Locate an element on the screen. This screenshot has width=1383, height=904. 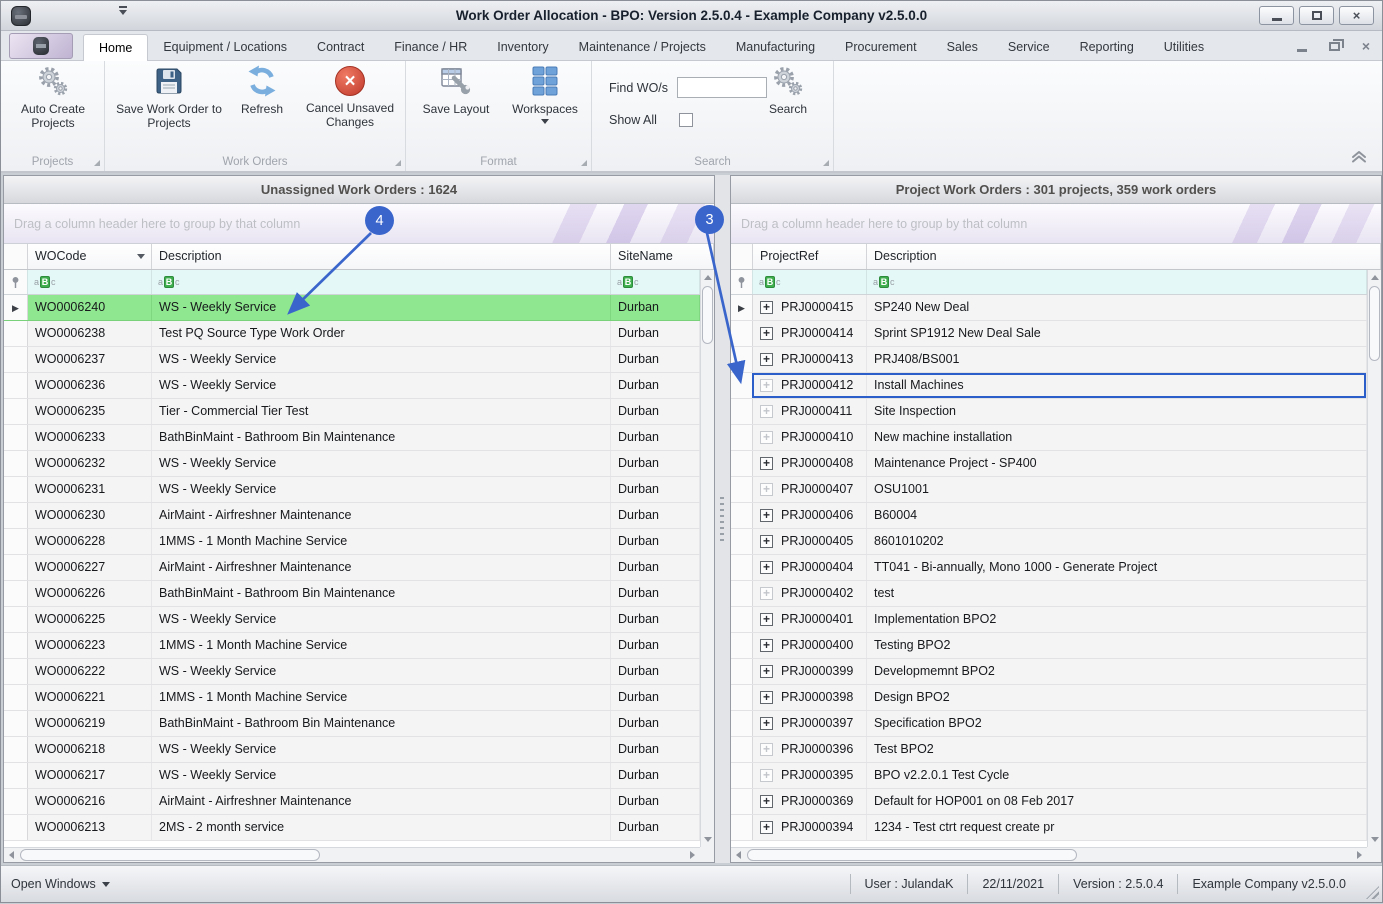
work-order-row: WO0006218 WS - Weekly Service Durban is located at coordinates (352, 750).